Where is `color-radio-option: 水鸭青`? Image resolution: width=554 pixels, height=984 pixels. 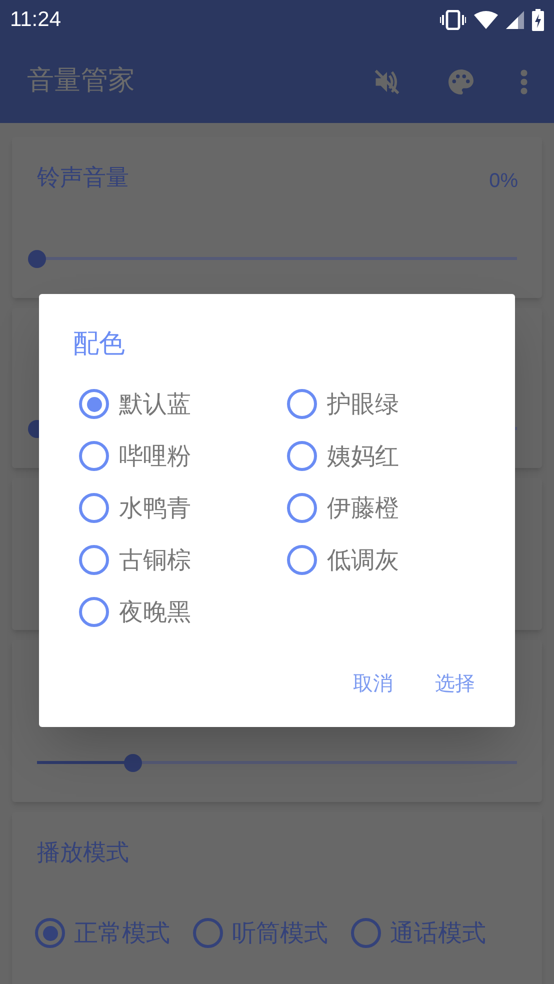 color-radio-option: 水鸭青 is located at coordinates (183, 508).